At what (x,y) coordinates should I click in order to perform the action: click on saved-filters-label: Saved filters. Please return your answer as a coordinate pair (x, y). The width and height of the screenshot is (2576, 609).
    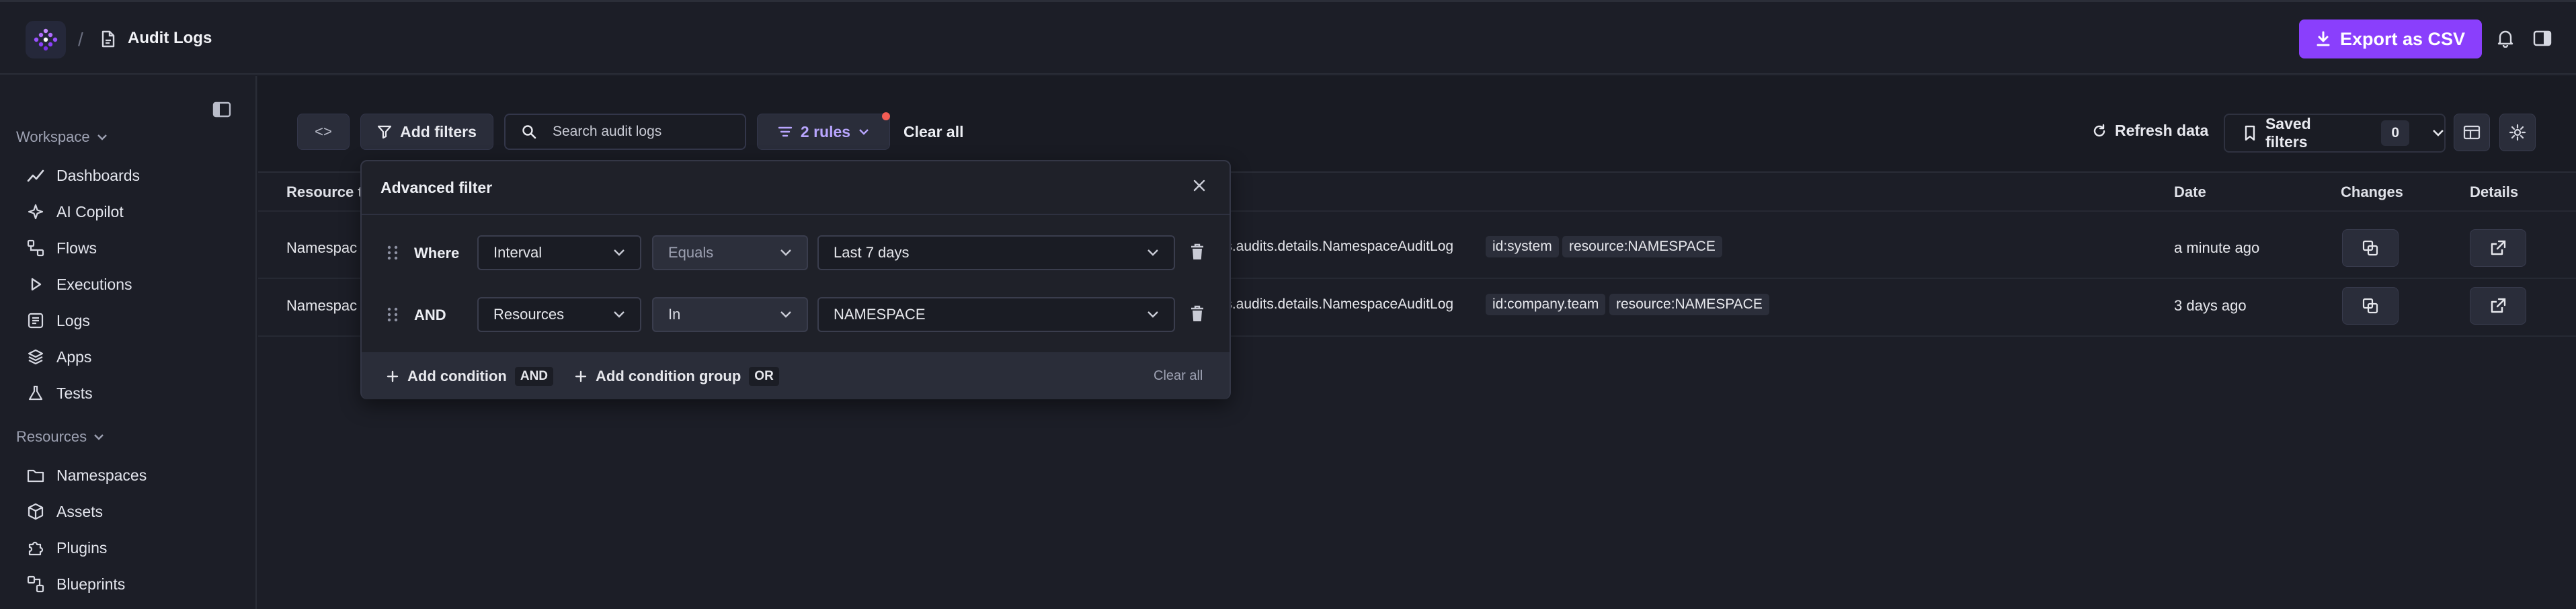
    Looking at the image, I should click on (2288, 133).